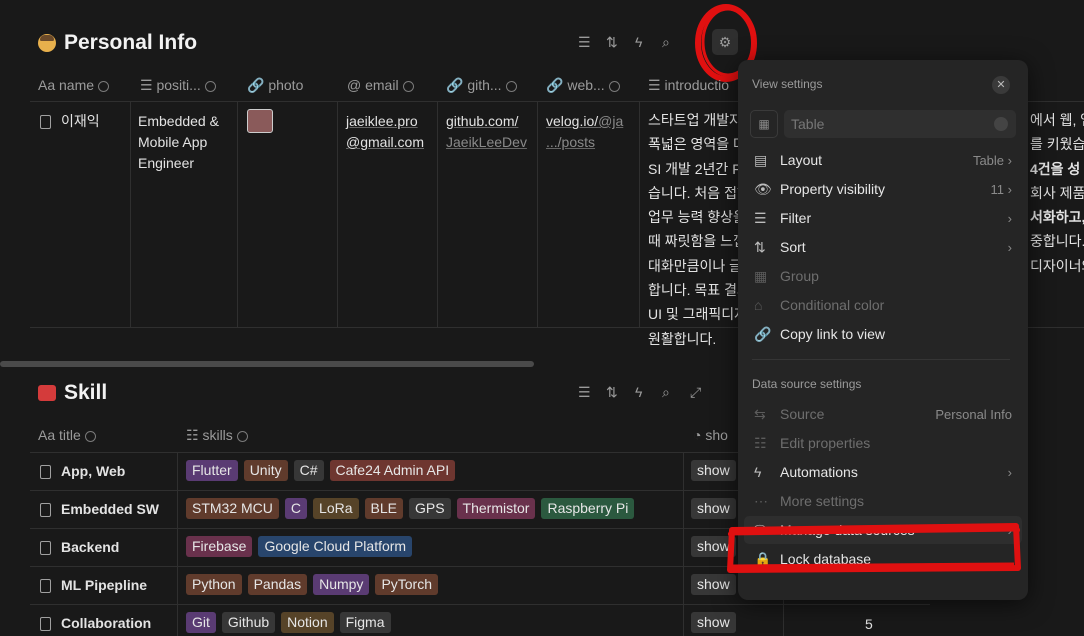  Describe the element at coordinates (883, 443) in the screenshot. I see `menu-item-edit-properties: ☷ Edit properties` at that location.